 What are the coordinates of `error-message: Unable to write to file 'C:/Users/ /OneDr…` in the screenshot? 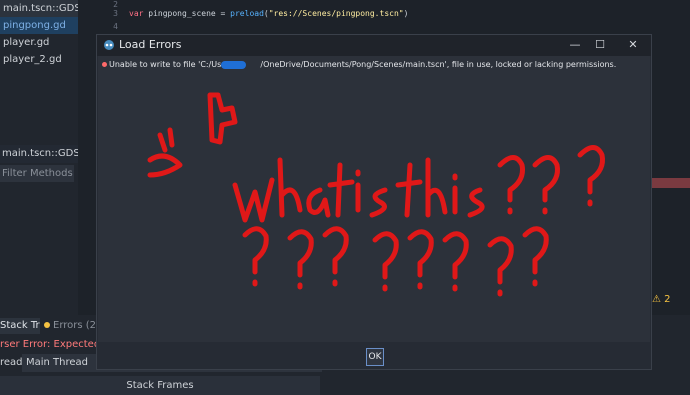 It's located at (359, 64).